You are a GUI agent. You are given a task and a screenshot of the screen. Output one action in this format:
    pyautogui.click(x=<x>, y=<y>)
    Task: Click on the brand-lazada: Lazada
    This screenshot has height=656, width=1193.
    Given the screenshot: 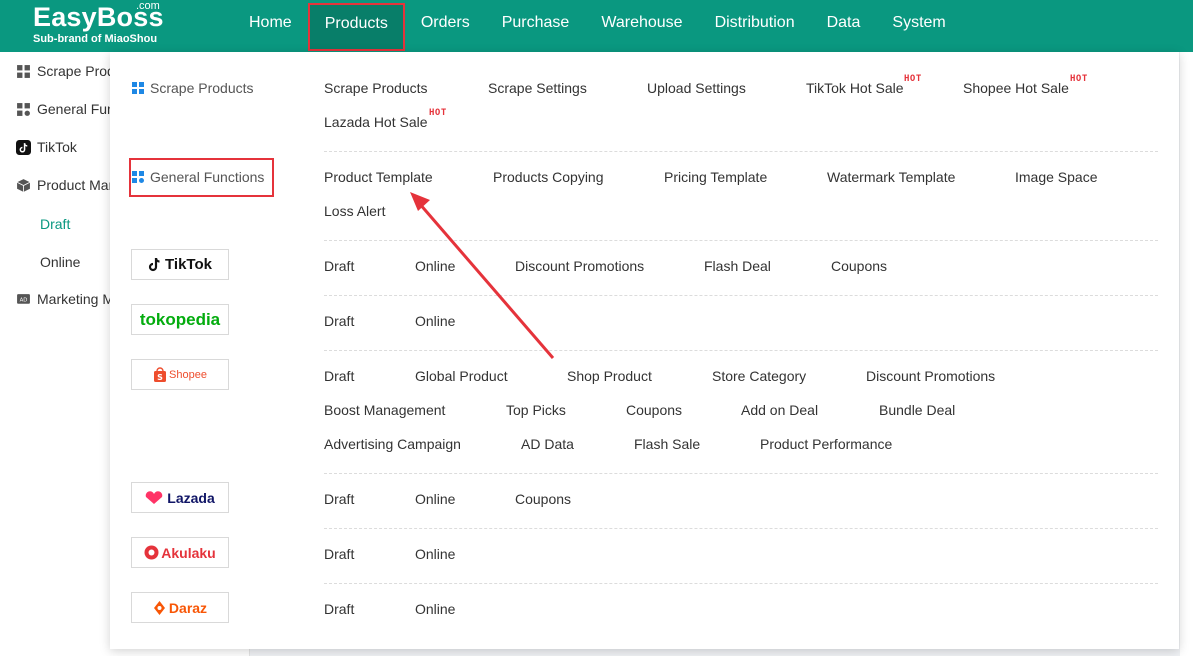 What is the action you would take?
    pyautogui.click(x=180, y=497)
    